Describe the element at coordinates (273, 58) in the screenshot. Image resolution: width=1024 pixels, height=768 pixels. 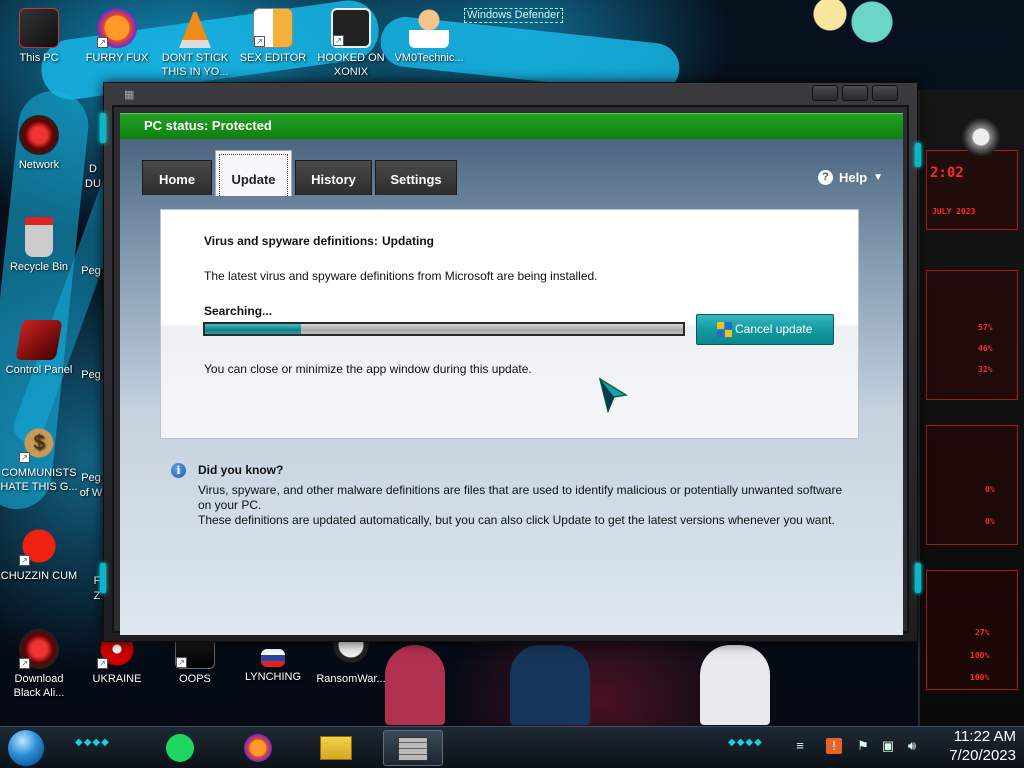
I see `desktop-icon-label: SEX EDITOR` at that location.